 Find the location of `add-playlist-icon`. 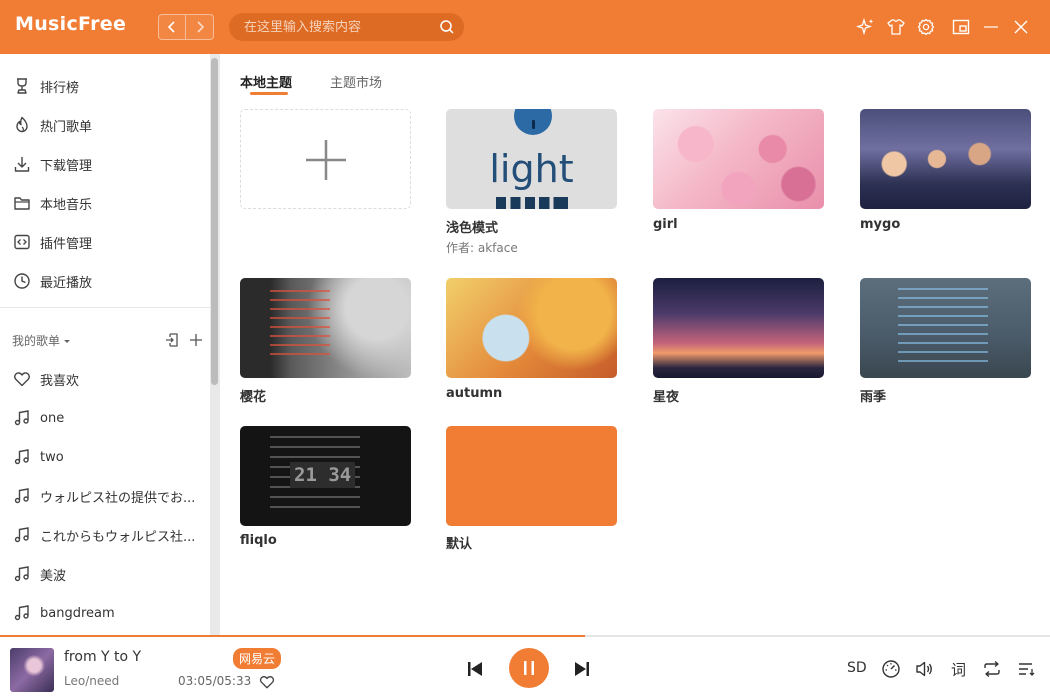

add-playlist-icon is located at coordinates (196, 340).